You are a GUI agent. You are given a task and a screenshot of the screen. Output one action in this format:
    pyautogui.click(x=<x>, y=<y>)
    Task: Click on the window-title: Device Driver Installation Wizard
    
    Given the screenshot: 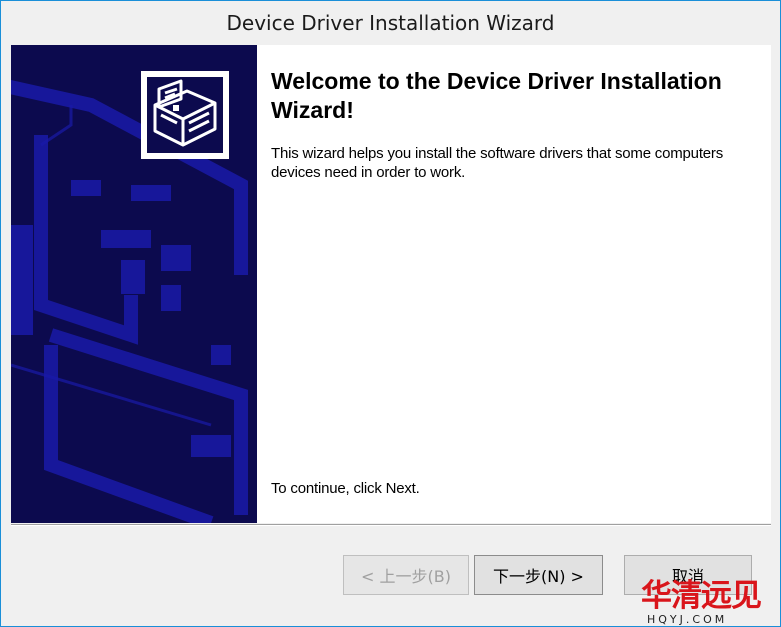 What is the action you would take?
    pyautogui.click(x=390, y=23)
    